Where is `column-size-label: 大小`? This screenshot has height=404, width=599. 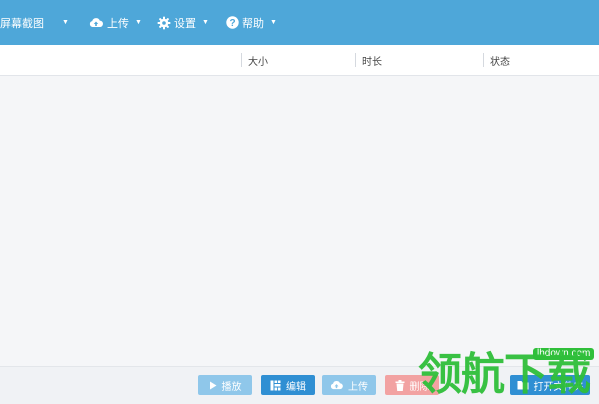 column-size-label: 大小 is located at coordinates (258, 62).